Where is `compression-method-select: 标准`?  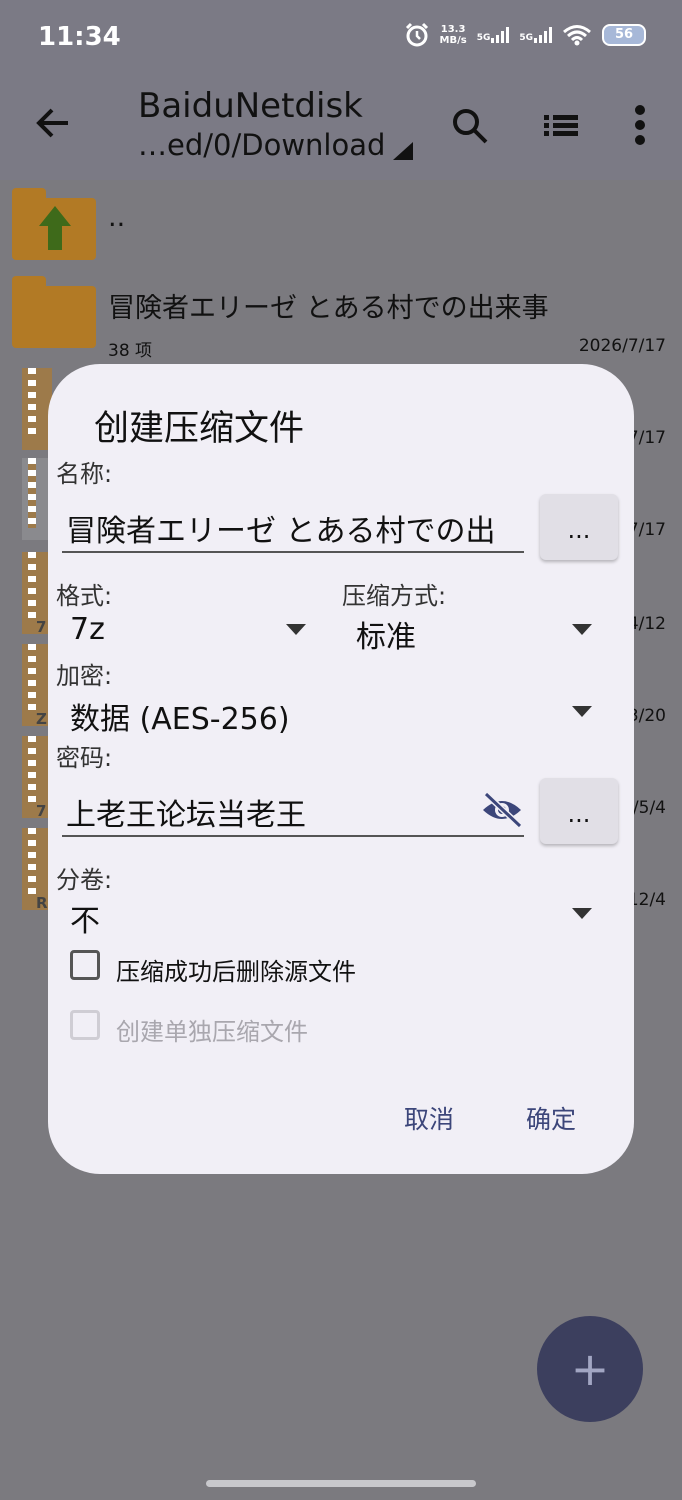 compression-method-select: 标准 is located at coordinates (386, 634).